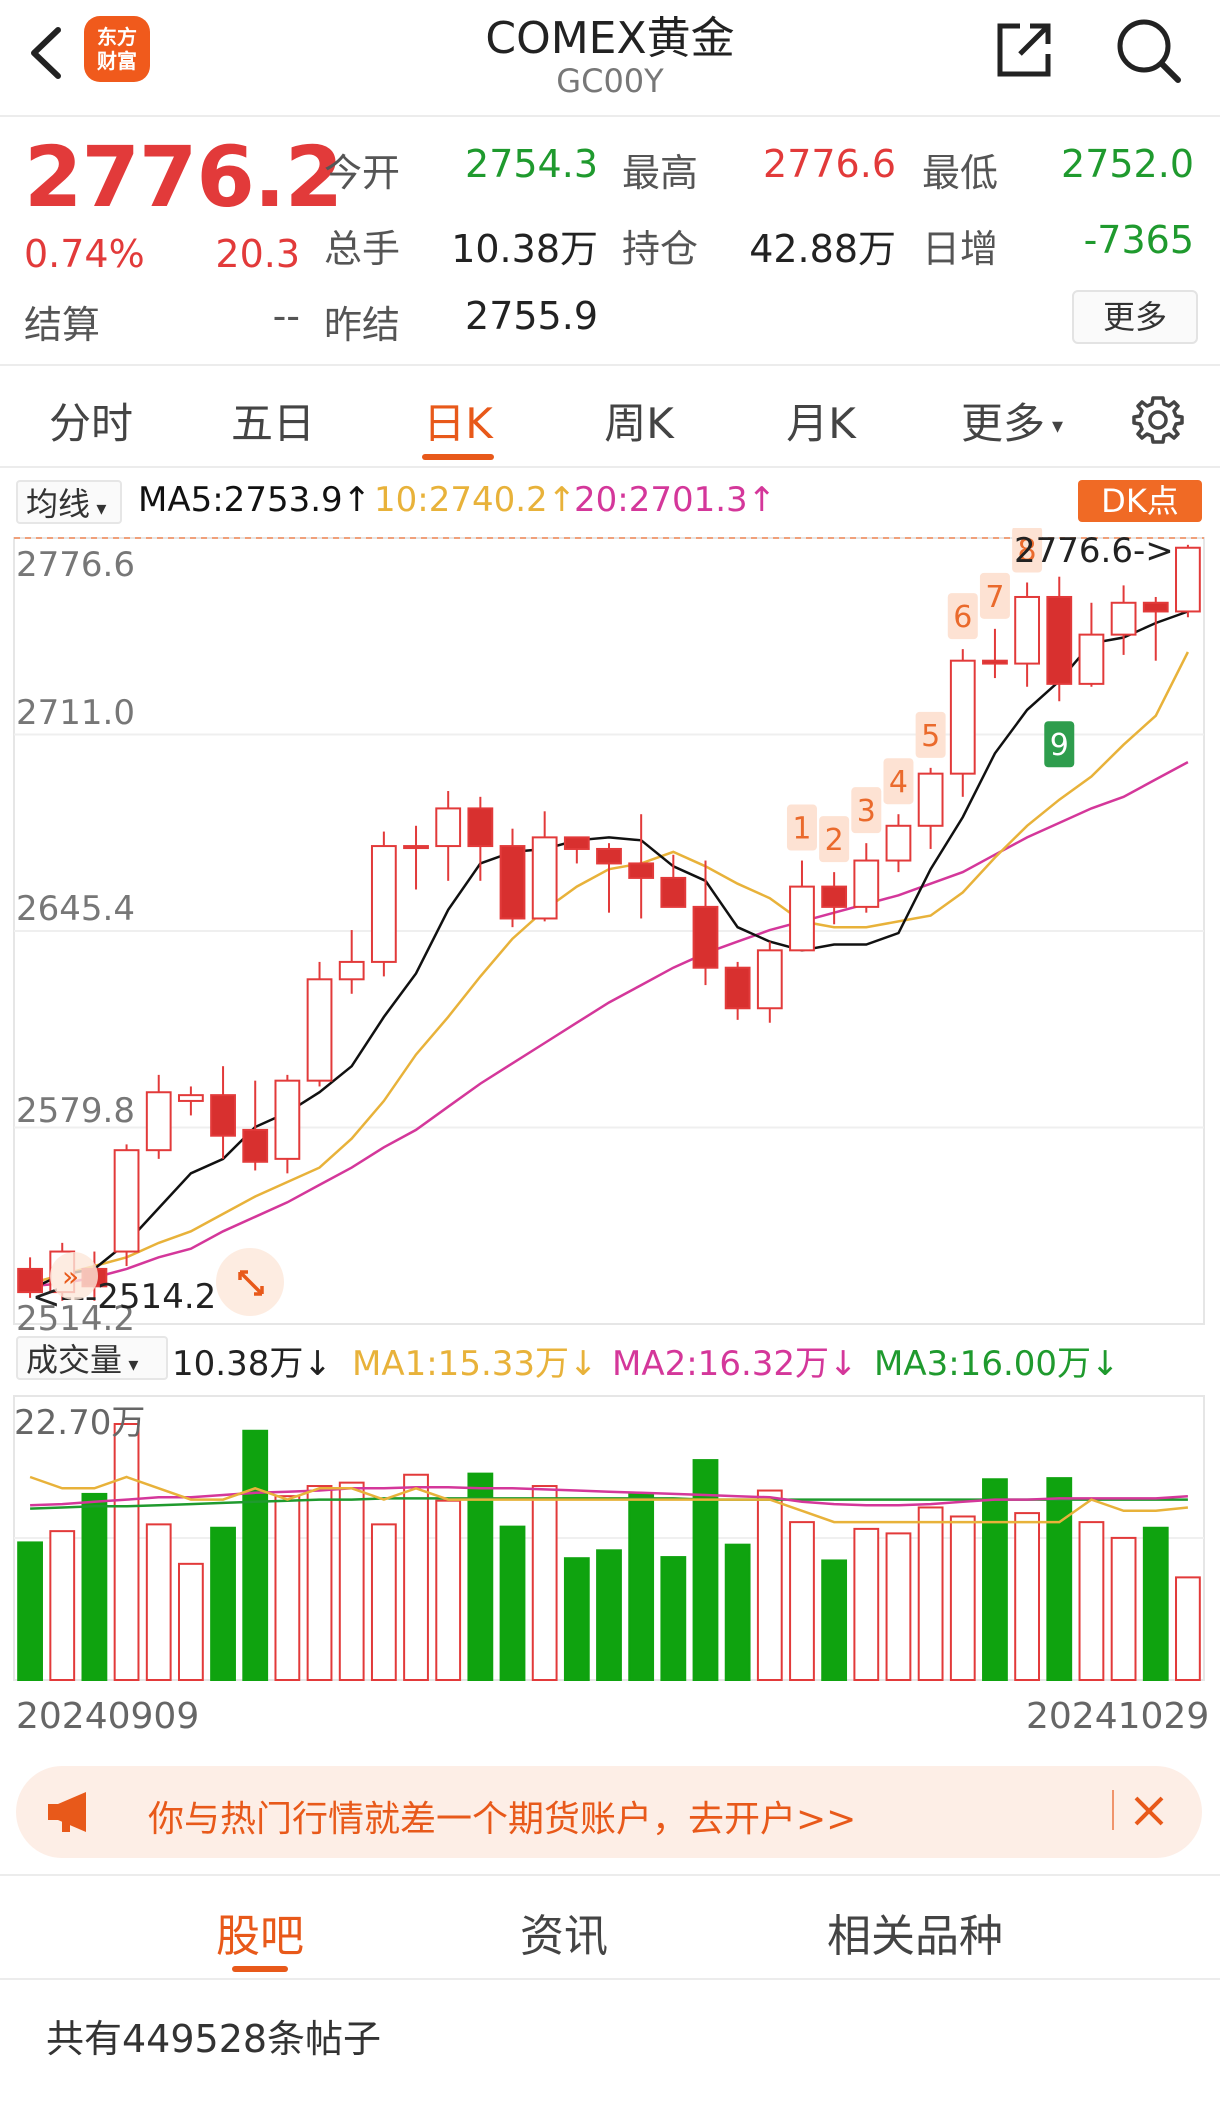  What do you see at coordinates (108, 1716) in the screenshot?
I see `start-date: 20240909` at bounding box center [108, 1716].